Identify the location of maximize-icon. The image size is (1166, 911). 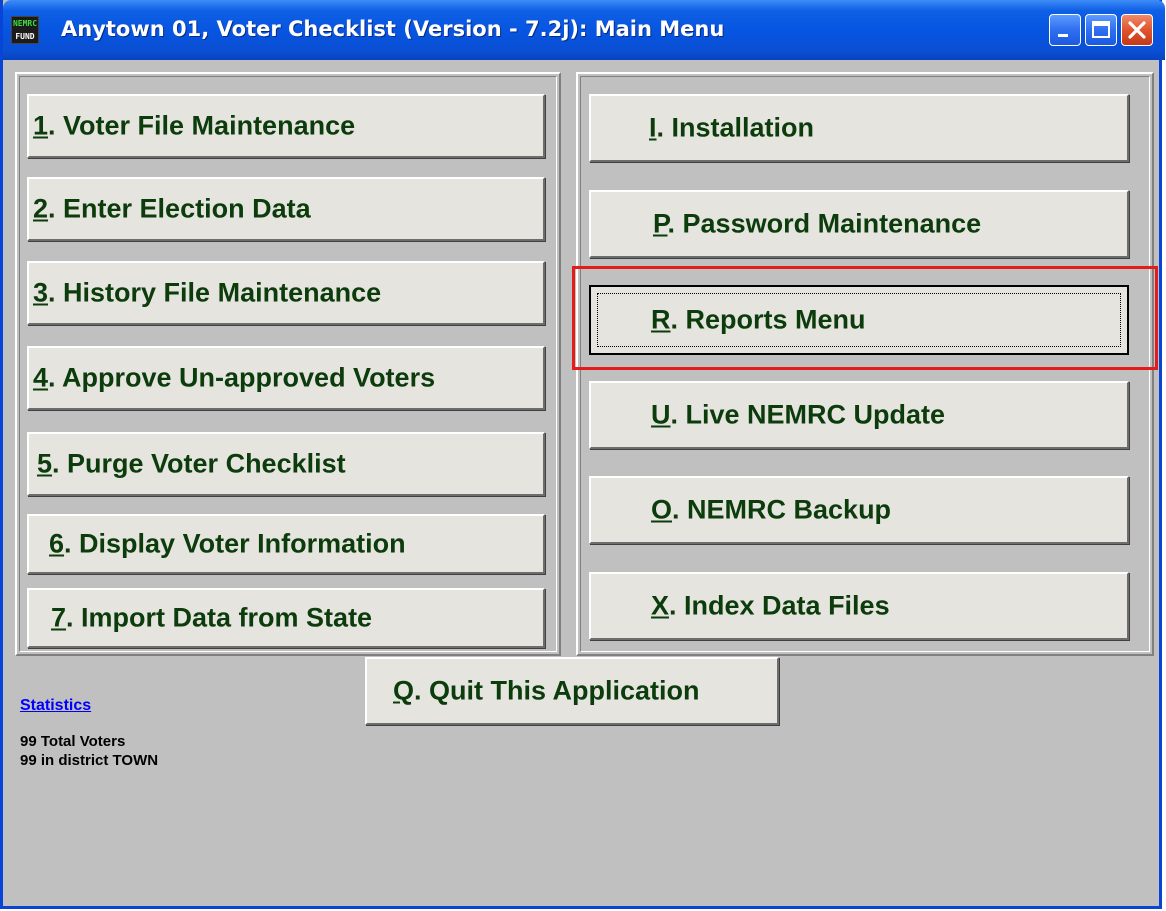
(1101, 29).